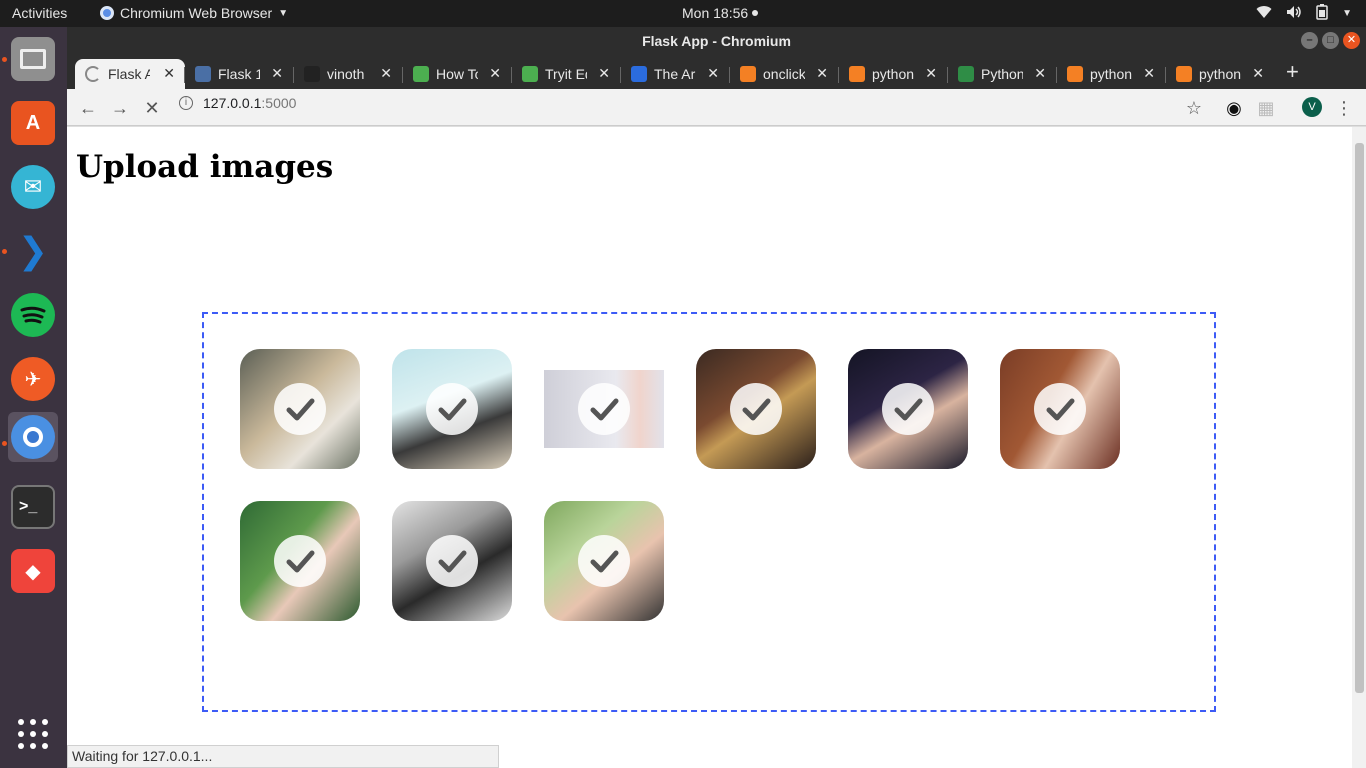 The height and width of the screenshot is (768, 1366). What do you see at coordinates (39, 13) in the screenshot?
I see `activities-button: Activities` at bounding box center [39, 13].